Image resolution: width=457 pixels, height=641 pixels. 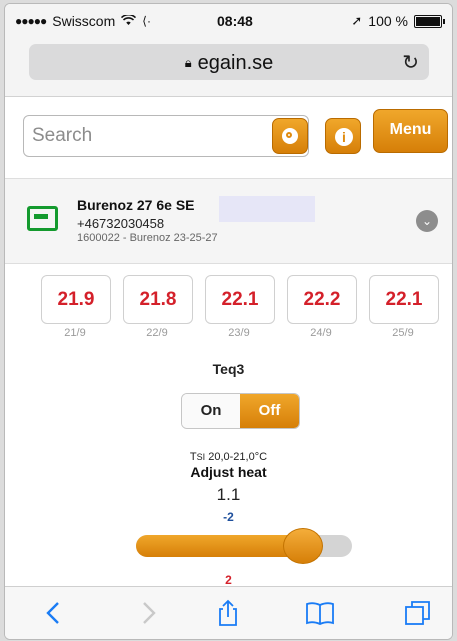 What do you see at coordinates (146, 21) in the screenshot?
I see `loading-icon: ⟨·` at bounding box center [146, 21].